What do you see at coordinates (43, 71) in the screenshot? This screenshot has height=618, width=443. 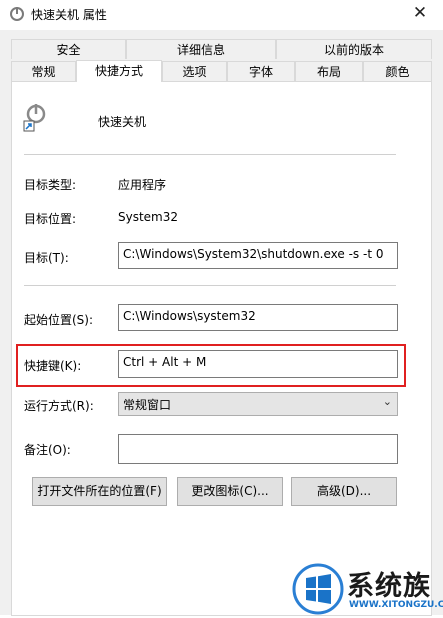 I see `tab-general: 常规` at bounding box center [43, 71].